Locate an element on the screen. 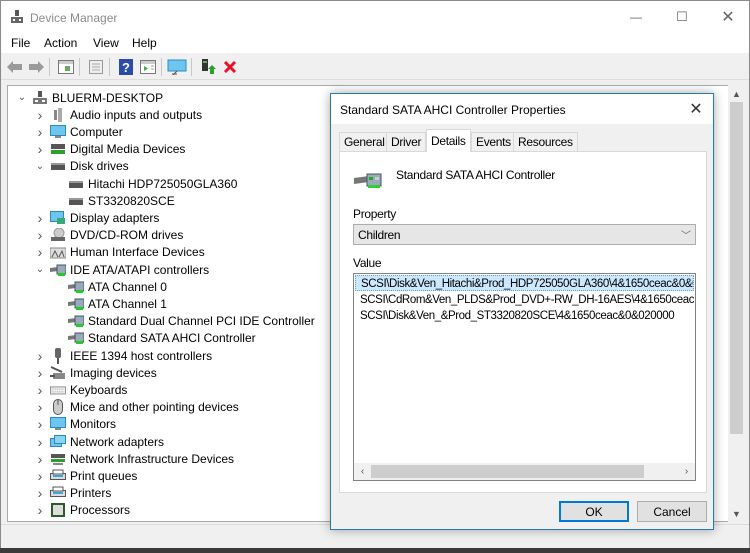  minimize-button: — is located at coordinates (636, 17).